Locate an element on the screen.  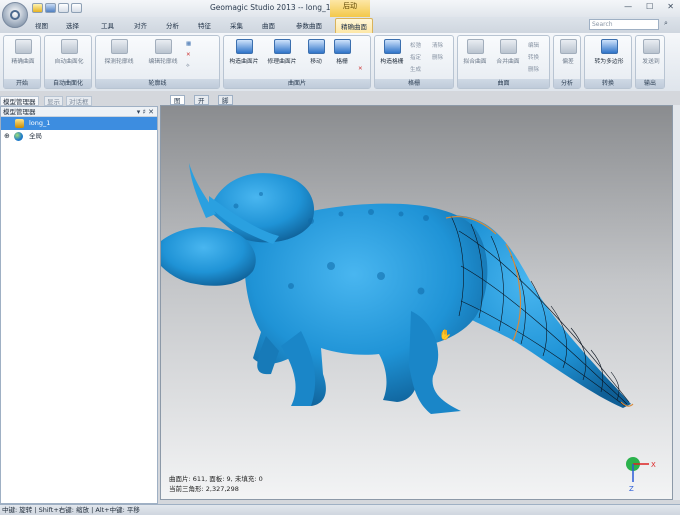
edit-contours-button: 编辑轮廓线 is located at coordinates (163, 52).